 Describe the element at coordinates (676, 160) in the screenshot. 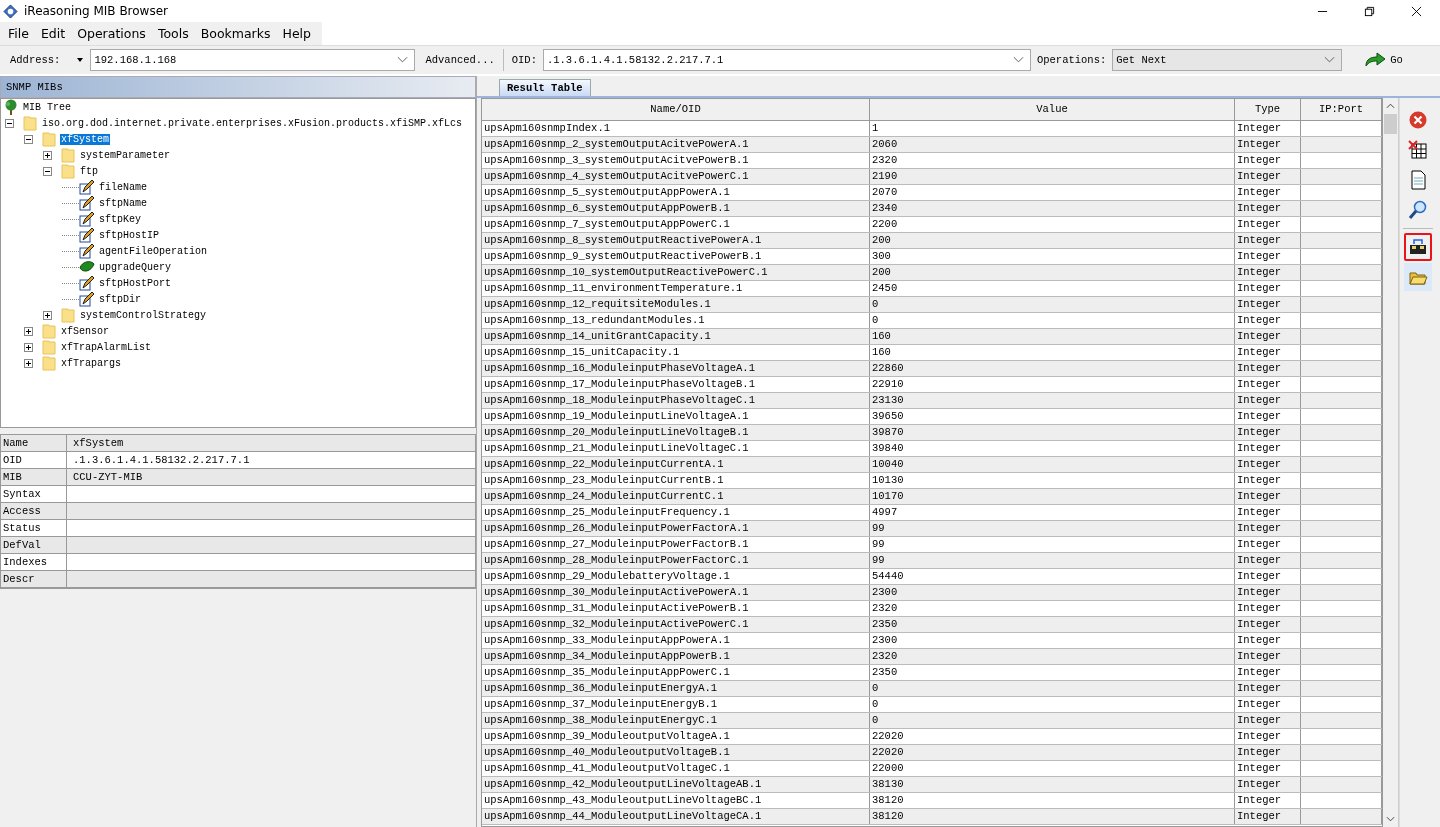

I see `table-cell: upsApm160snmp_3_systemOutputAcitvePowerB.1` at that location.